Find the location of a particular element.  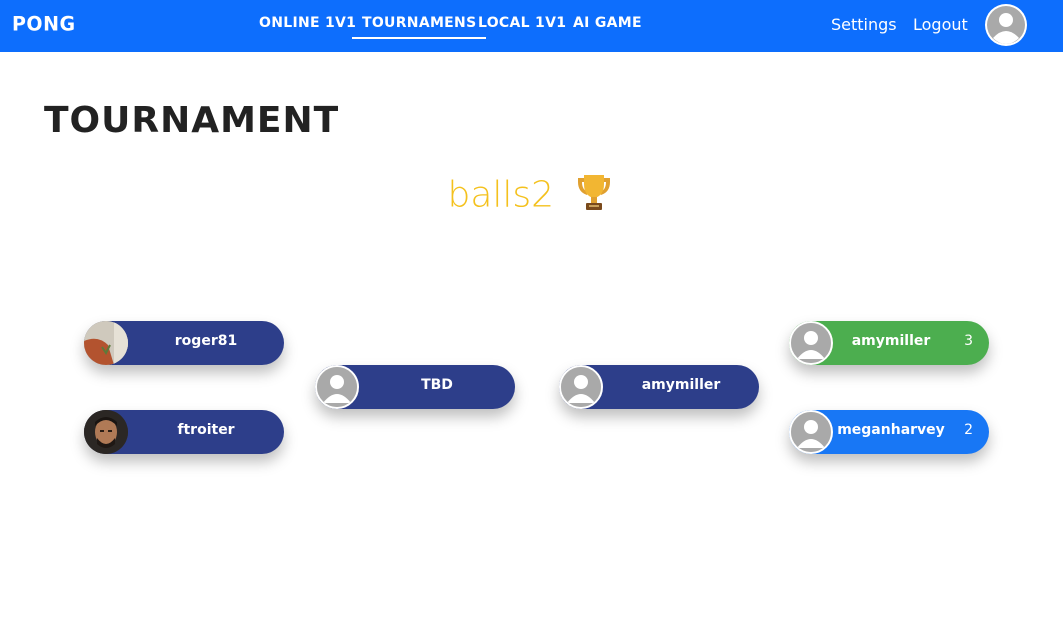

bracket-left-slot-2: ftroiter is located at coordinates (184, 432).